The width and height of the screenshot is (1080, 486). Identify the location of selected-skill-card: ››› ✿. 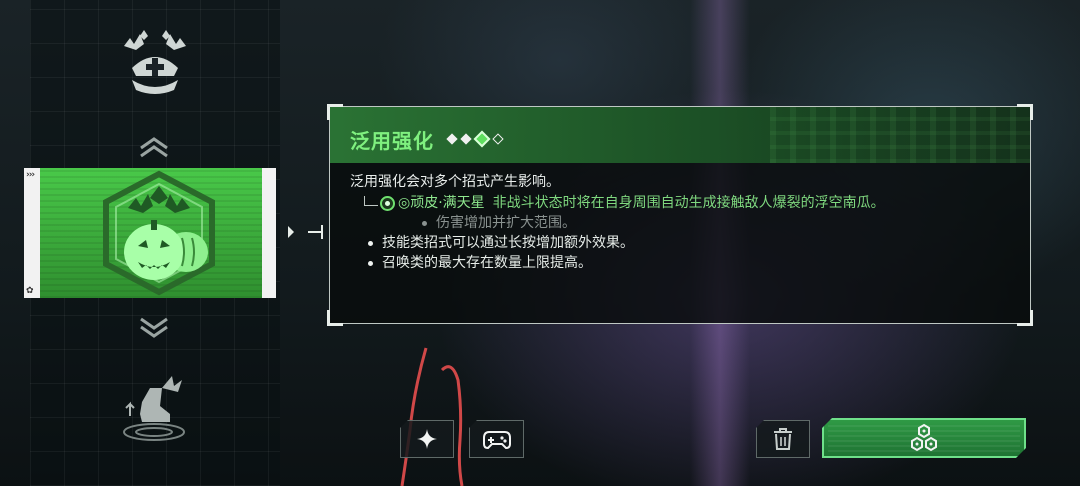
(150, 233).